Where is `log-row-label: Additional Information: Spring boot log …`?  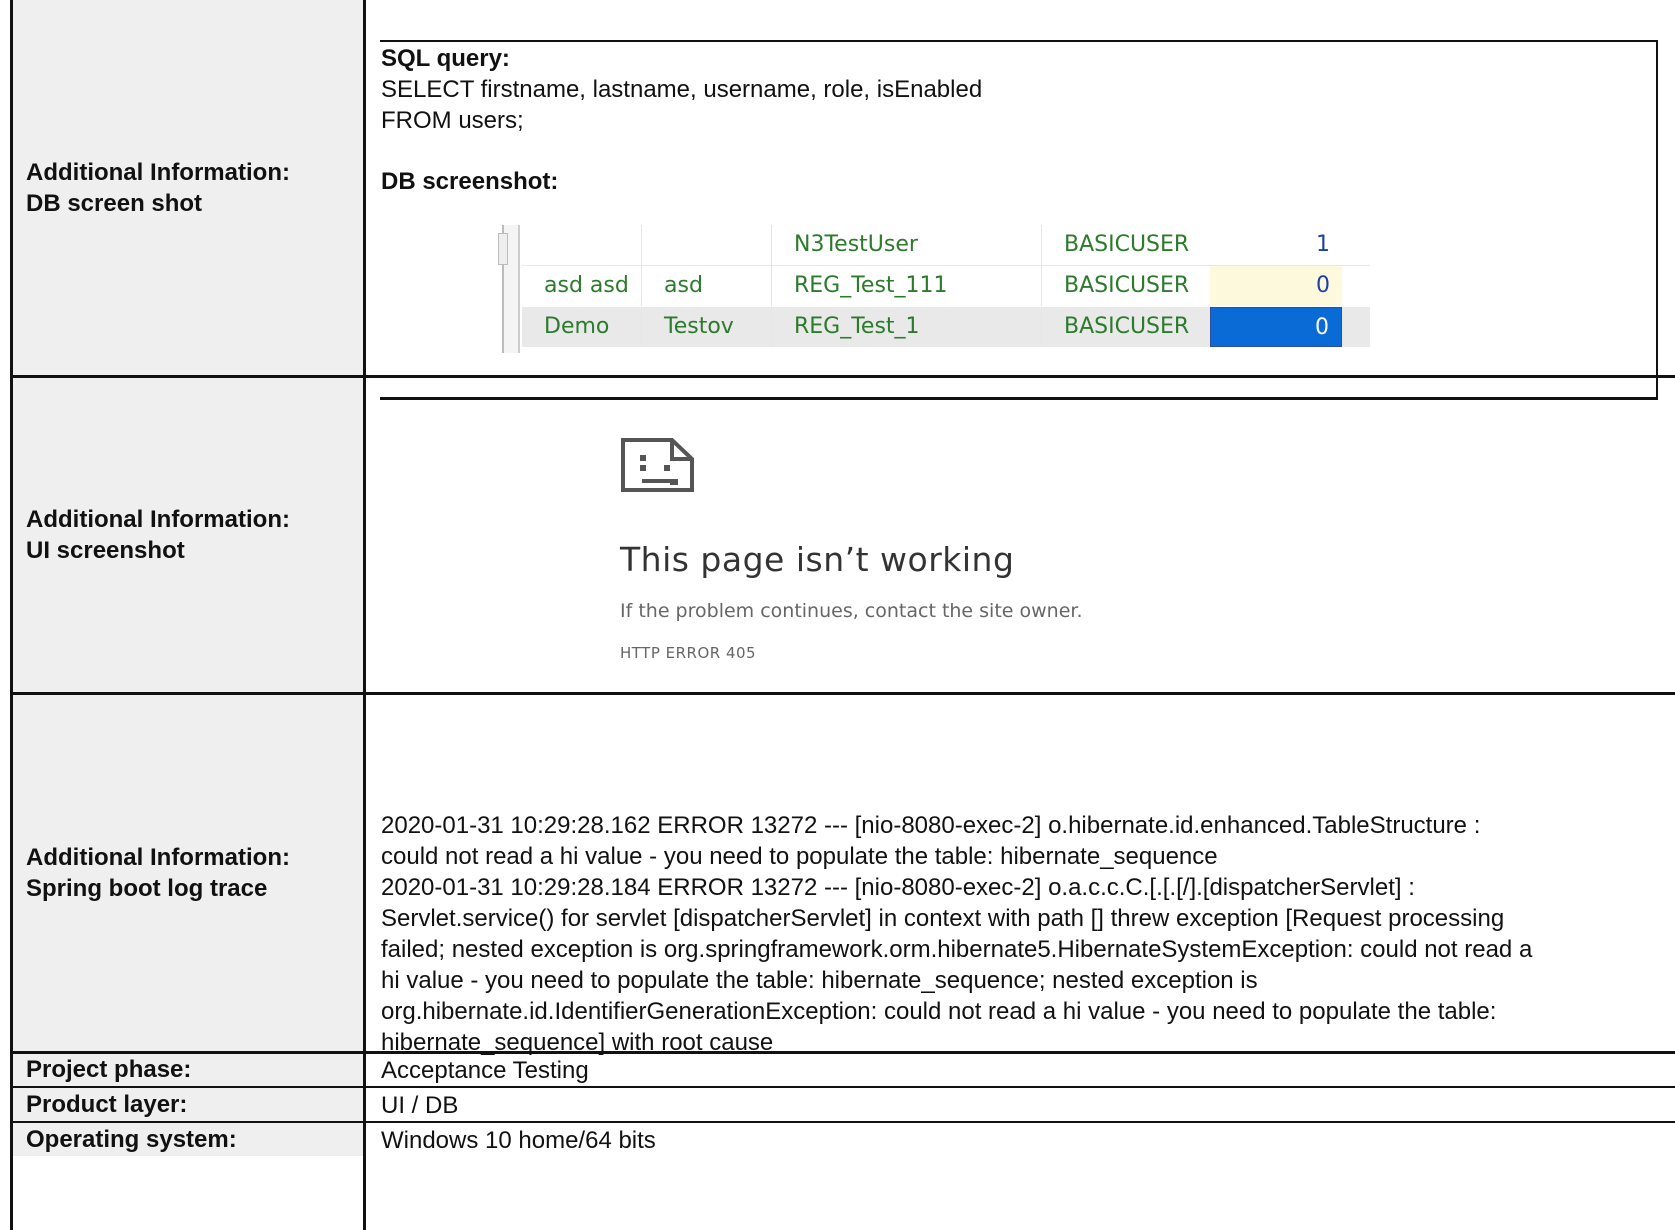
log-row-label: Additional Information: Spring boot log … is located at coordinates (187, 872).